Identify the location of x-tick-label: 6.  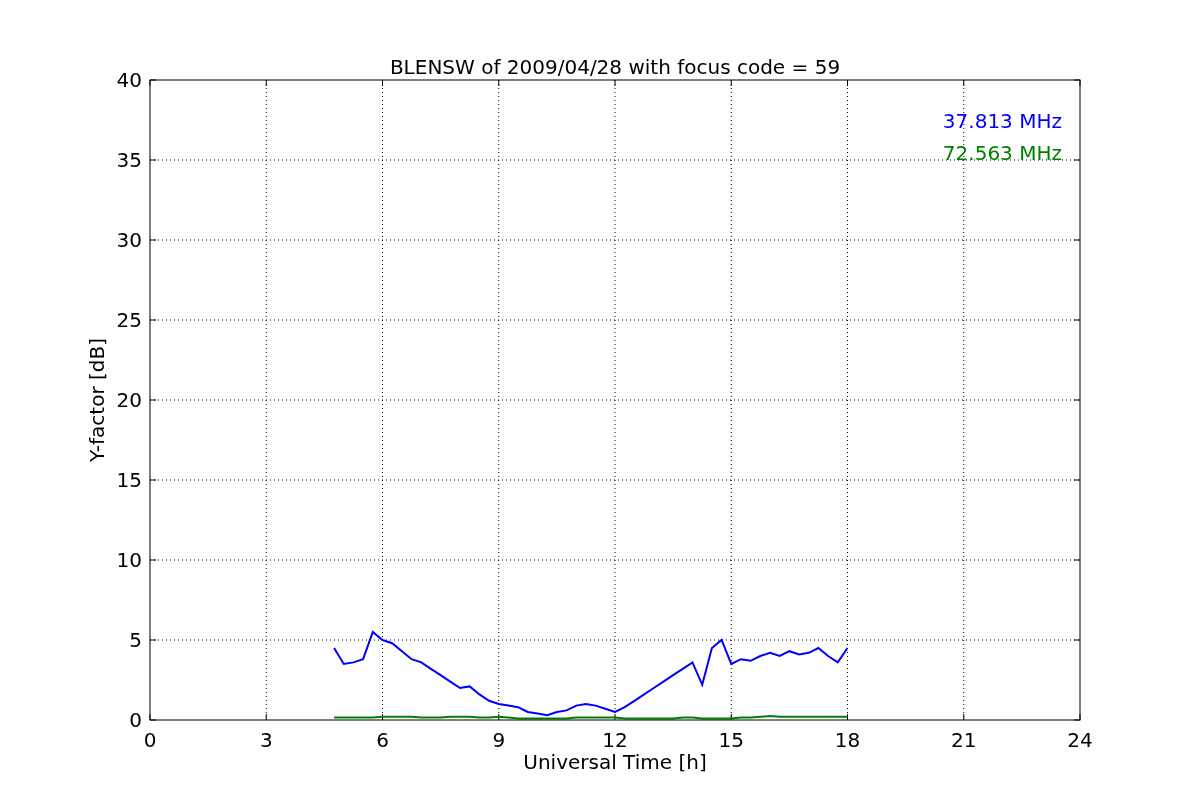
(382, 740).